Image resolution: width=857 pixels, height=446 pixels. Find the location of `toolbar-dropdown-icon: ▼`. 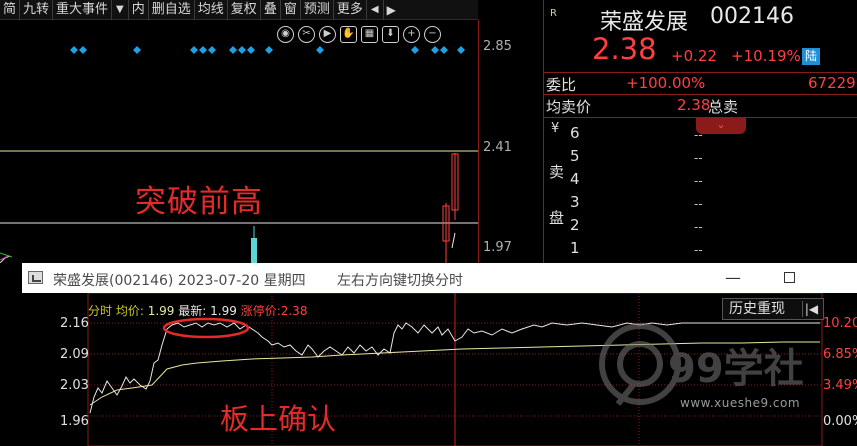

toolbar-dropdown-icon: ▼ is located at coordinates (120, 10).